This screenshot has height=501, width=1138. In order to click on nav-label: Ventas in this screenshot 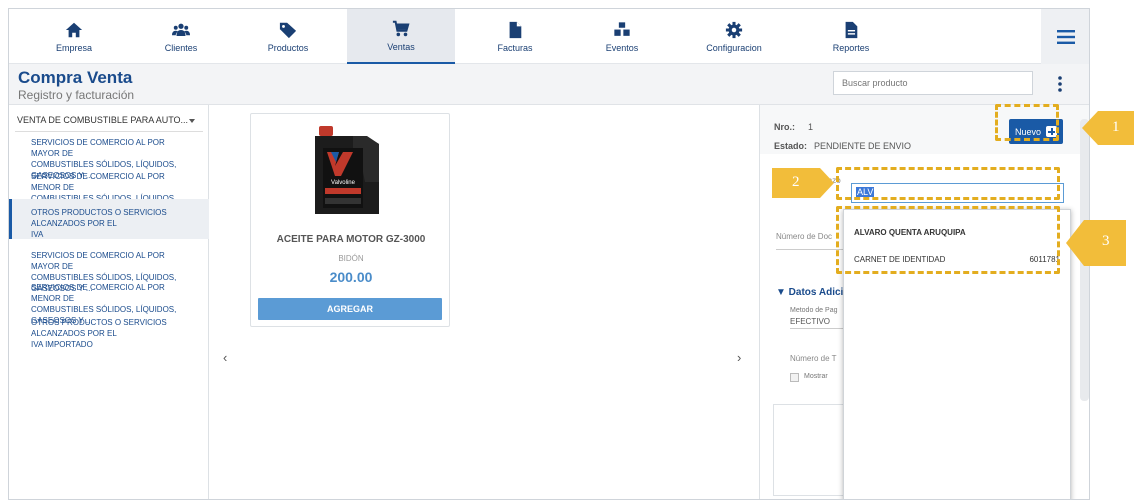, I will do `click(401, 46)`.